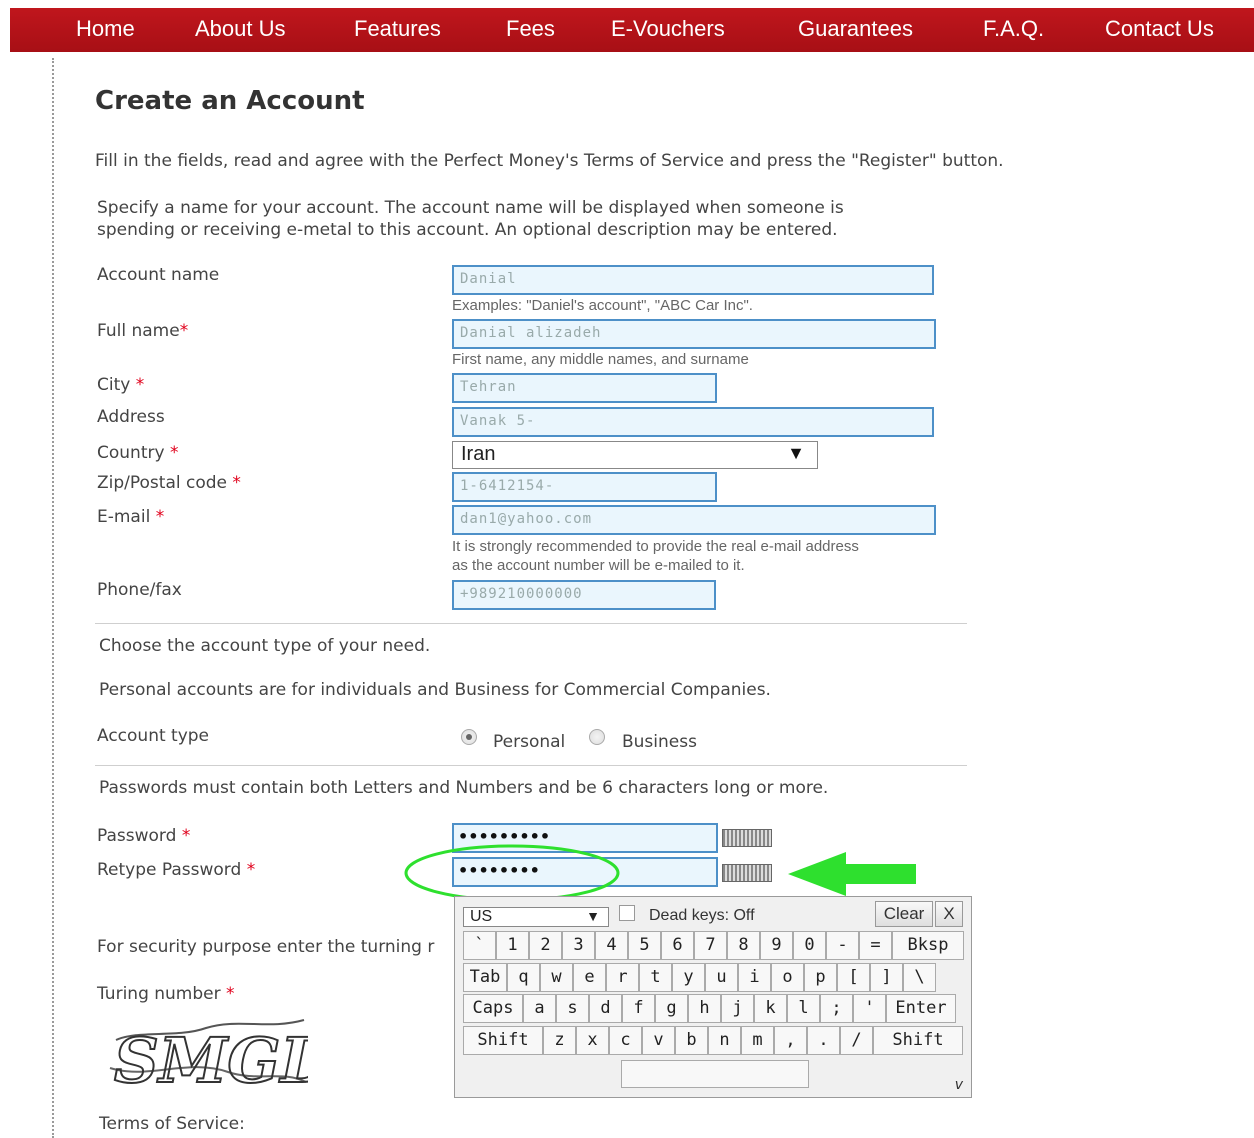 The image size is (1254, 1138). I want to click on full-name-label: Full name*, so click(143, 331).